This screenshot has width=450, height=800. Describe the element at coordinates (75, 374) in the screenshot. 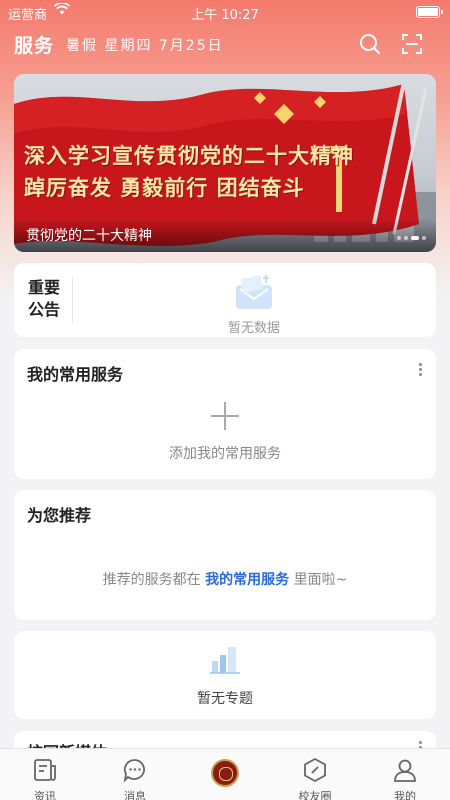

I see `services-title: 我的常用服务` at that location.